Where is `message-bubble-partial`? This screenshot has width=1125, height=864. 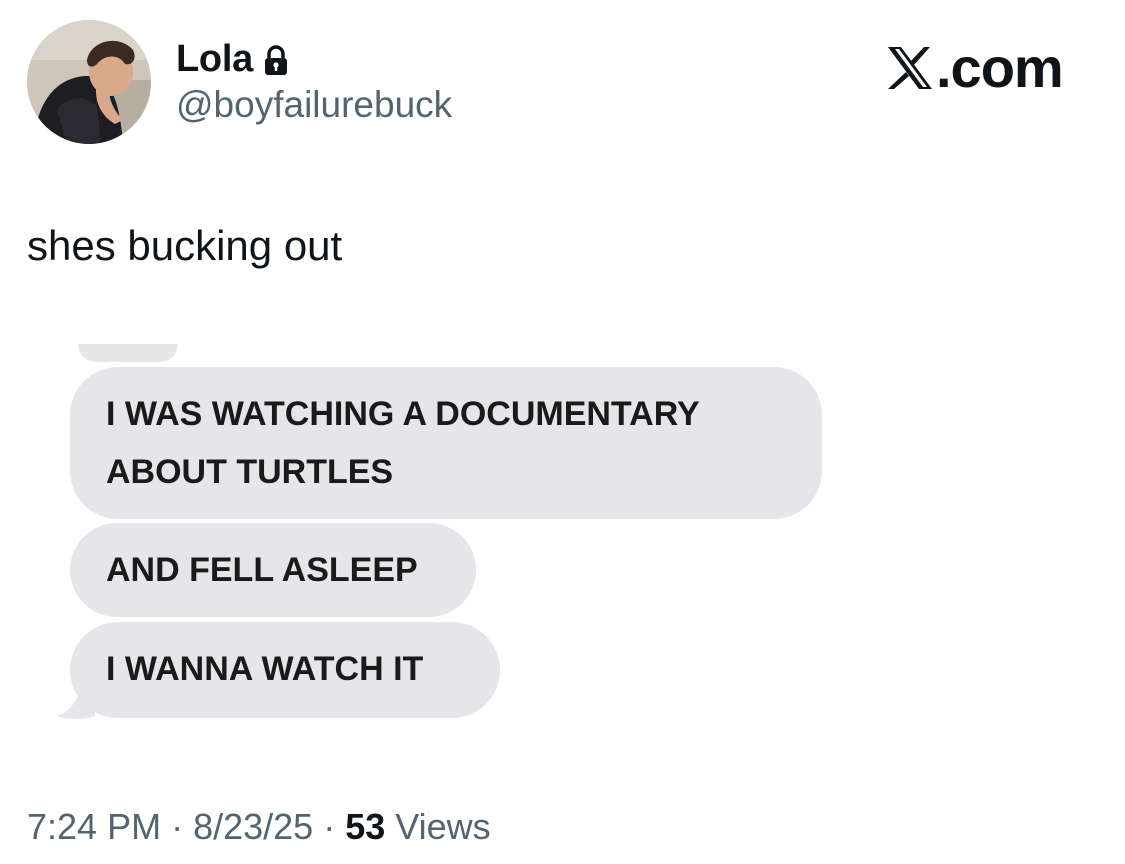
message-bubble-partial is located at coordinates (128, 353).